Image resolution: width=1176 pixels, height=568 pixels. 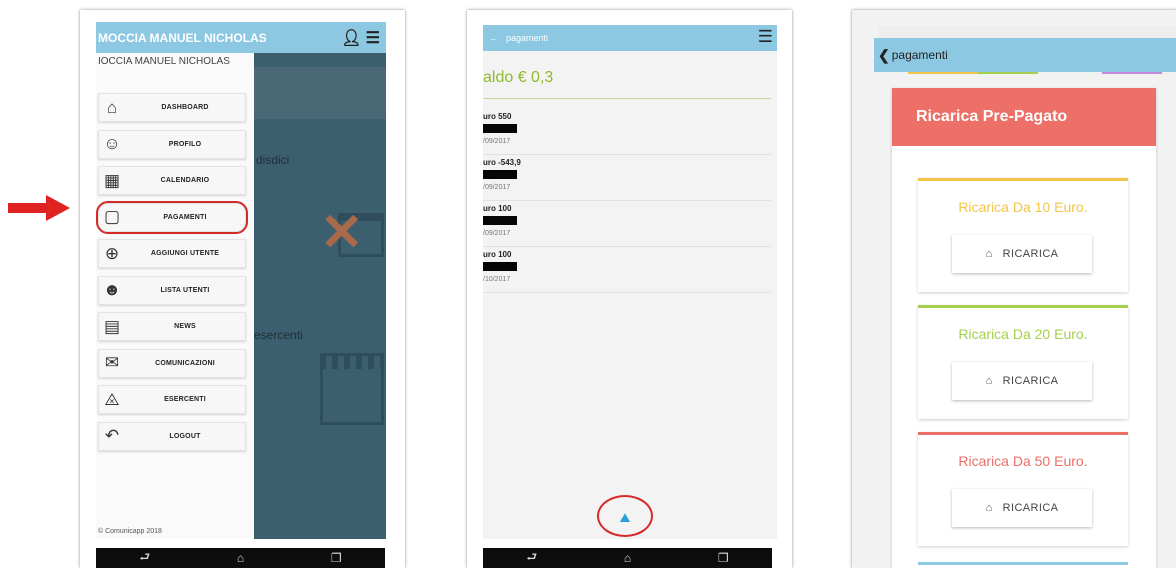 What do you see at coordinates (1027, 32) in the screenshot?
I see `status-bar` at bounding box center [1027, 32].